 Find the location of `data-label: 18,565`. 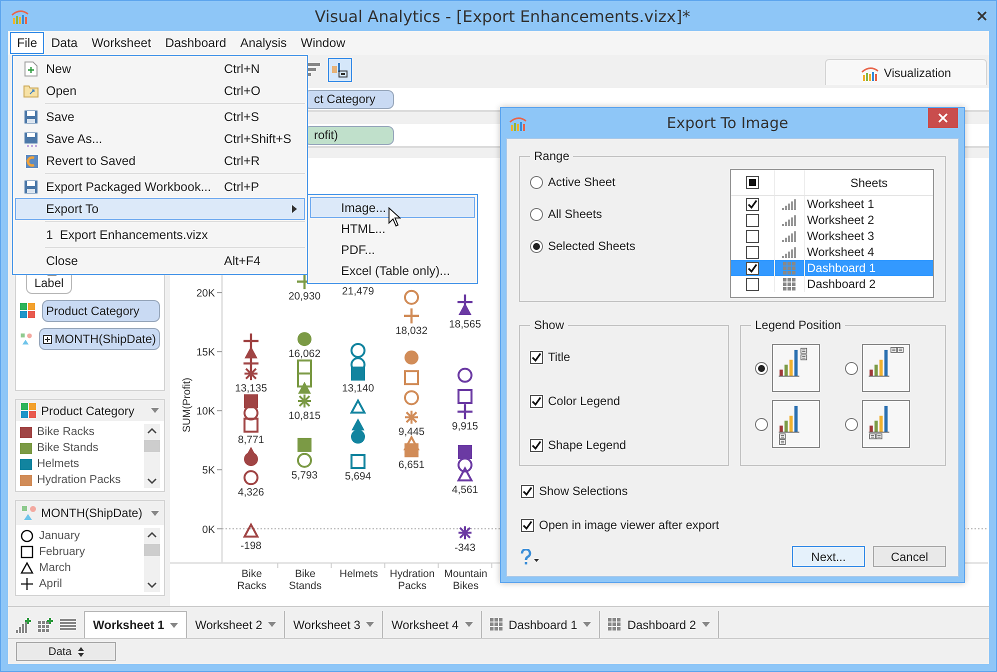

data-label: 18,565 is located at coordinates (465, 324).